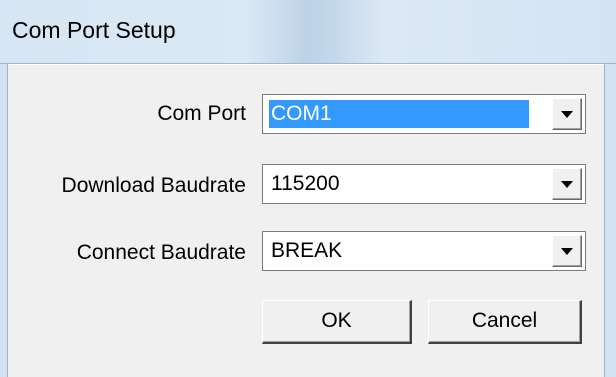 Image resolution: width=616 pixels, height=377 pixels. Describe the element at coordinates (610, 220) in the screenshot. I see `window-frame-right` at that location.